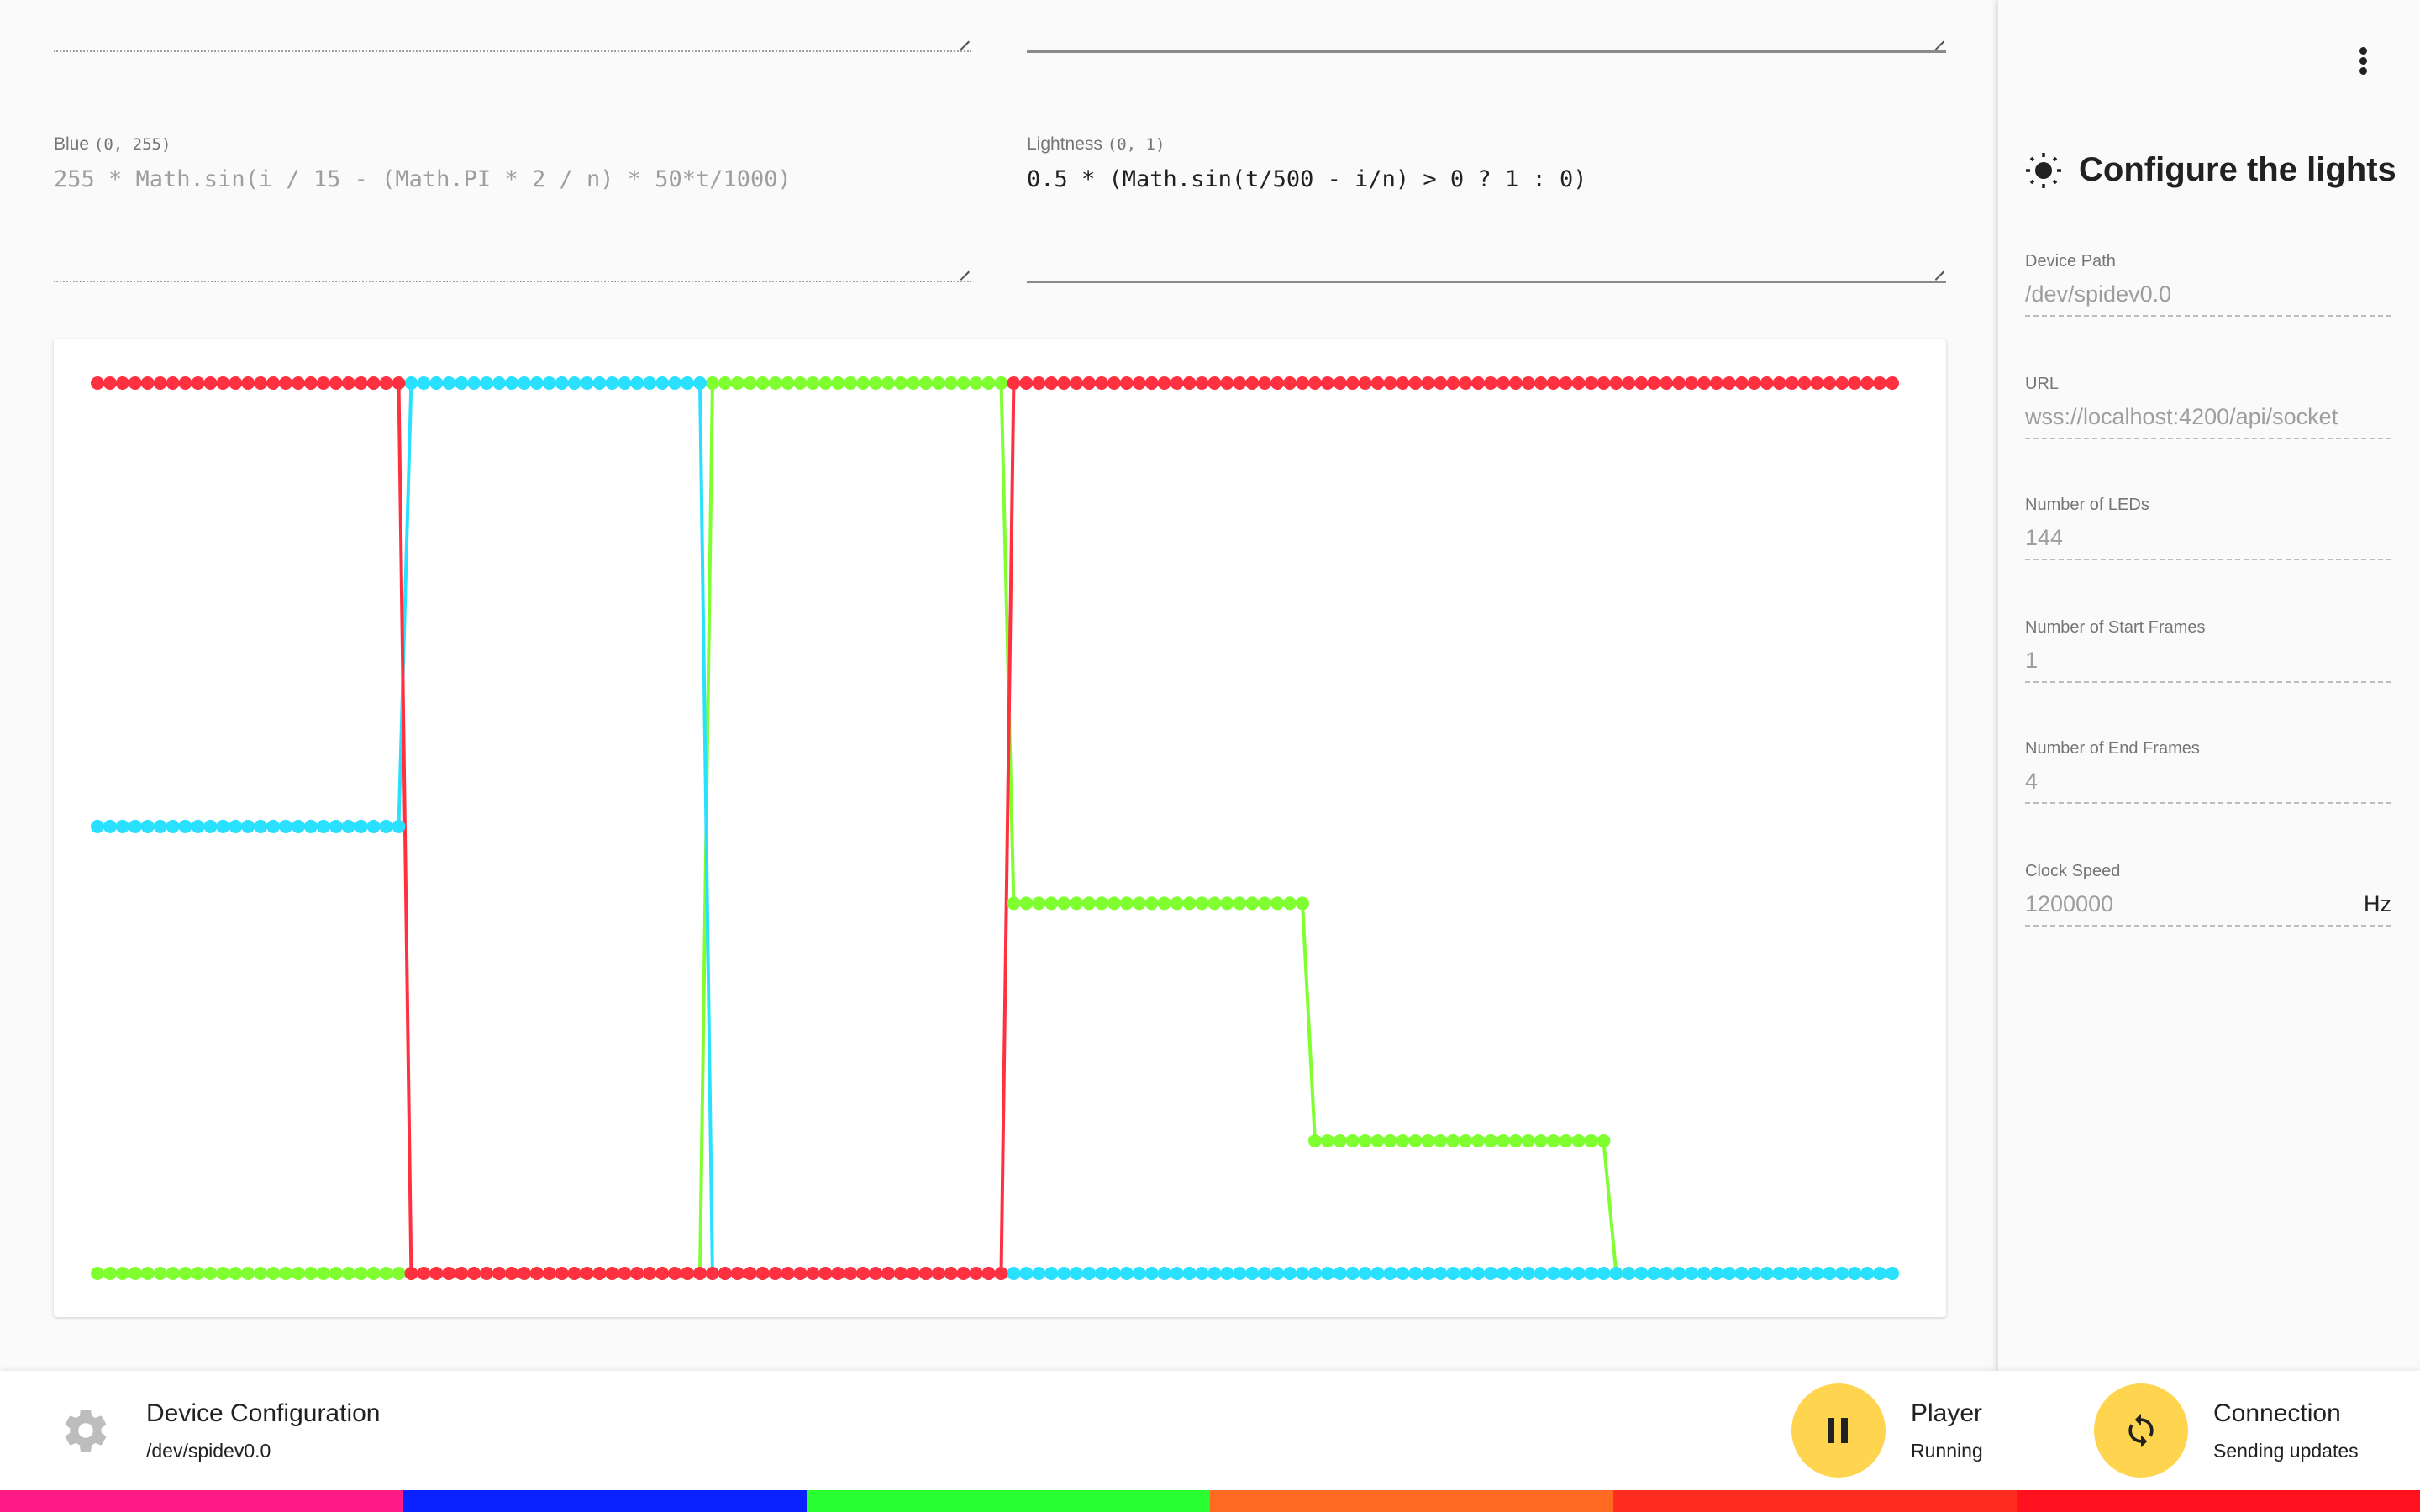  Describe the element at coordinates (1486, 27) in the screenshot. I see `top-right-field` at that location.